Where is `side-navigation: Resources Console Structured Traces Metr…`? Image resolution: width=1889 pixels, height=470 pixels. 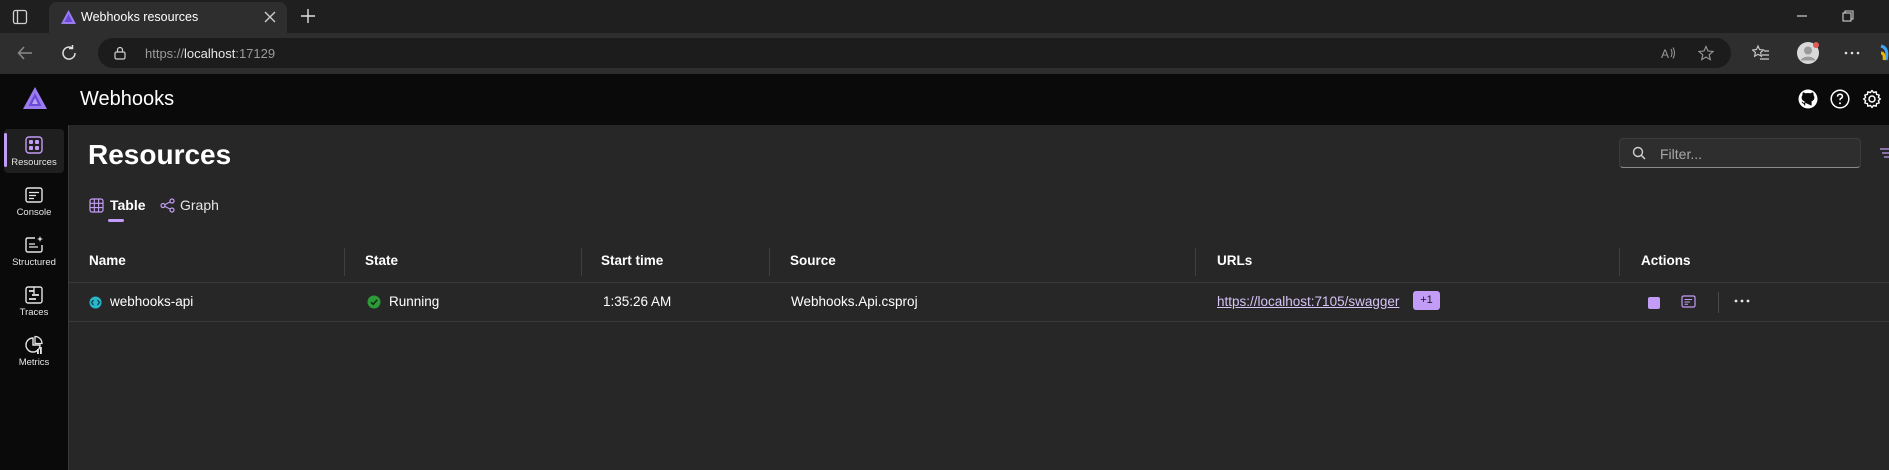
side-navigation: Resources Console Structured Traces Metr… is located at coordinates (34, 297).